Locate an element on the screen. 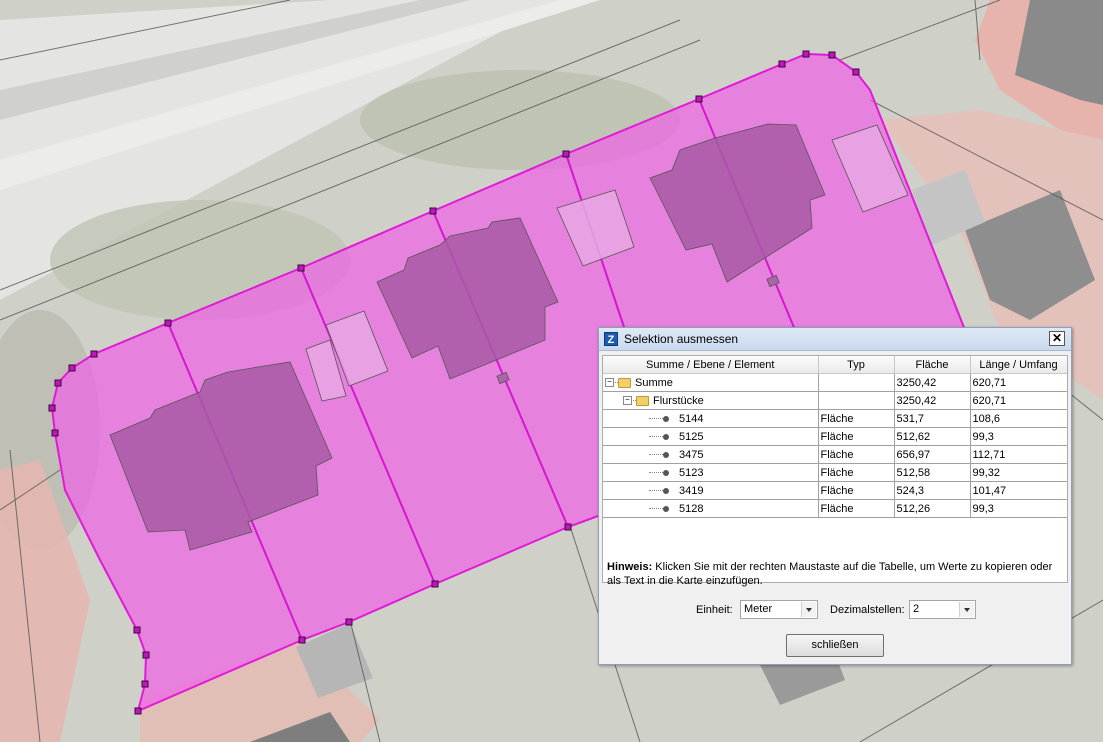  dialog-title: Selektion ausmessen is located at coordinates (681, 339).